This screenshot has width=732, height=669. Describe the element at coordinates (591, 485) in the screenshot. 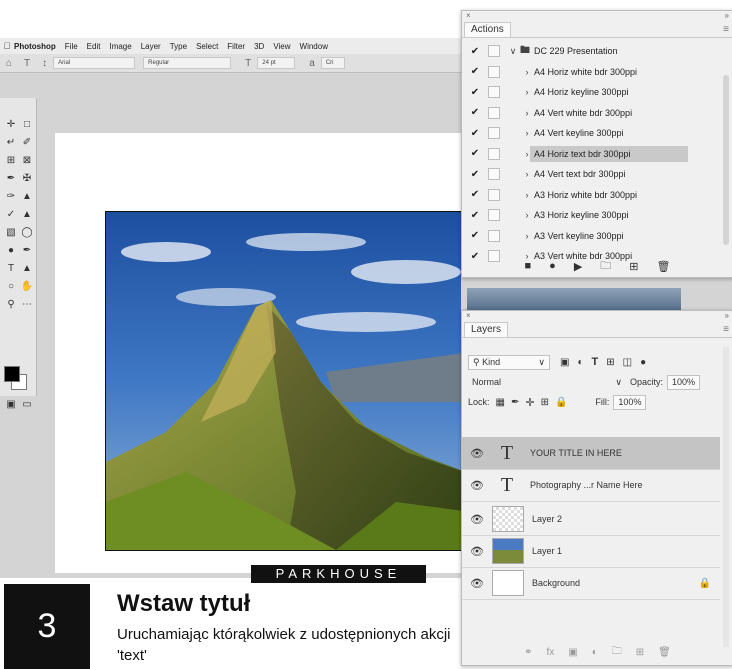

I see `layer-row: 👁 T Photography ...r Name Here` at that location.